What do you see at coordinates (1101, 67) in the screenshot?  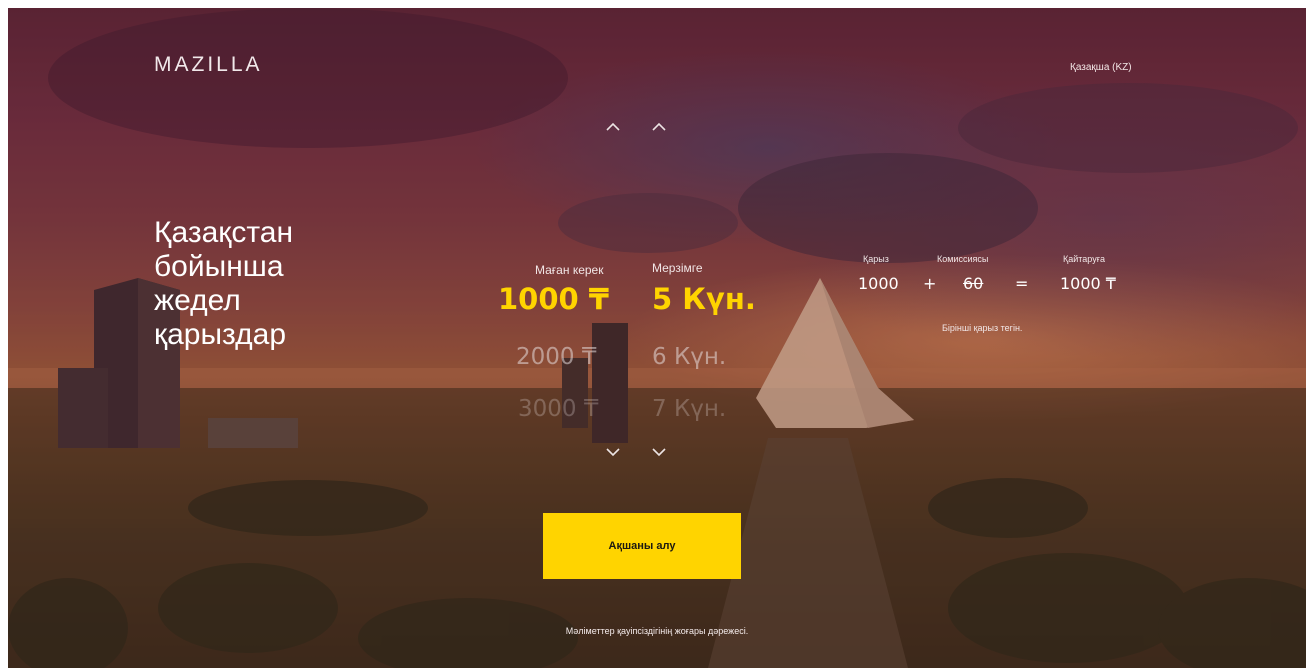 I see `language-switcher: Қазақша (KZ)` at bounding box center [1101, 67].